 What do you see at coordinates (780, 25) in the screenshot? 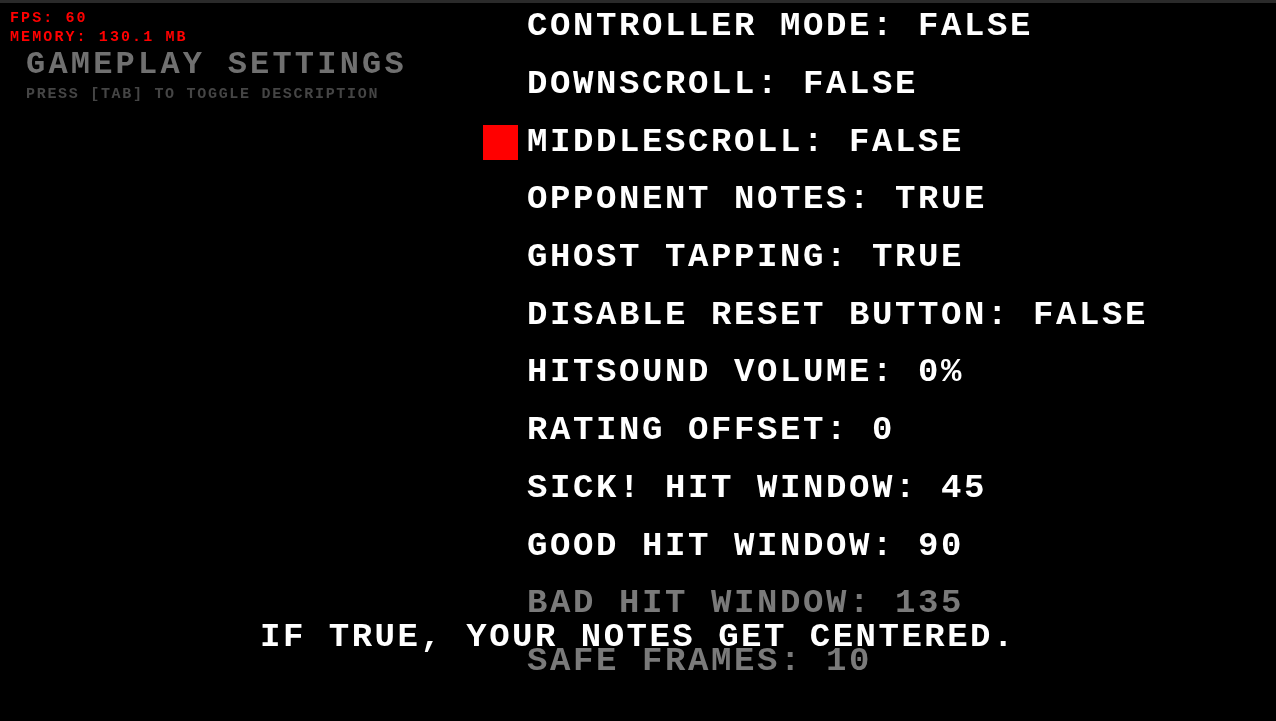
I see `option-item: CONTROLLER MODE: FALSE` at bounding box center [780, 25].